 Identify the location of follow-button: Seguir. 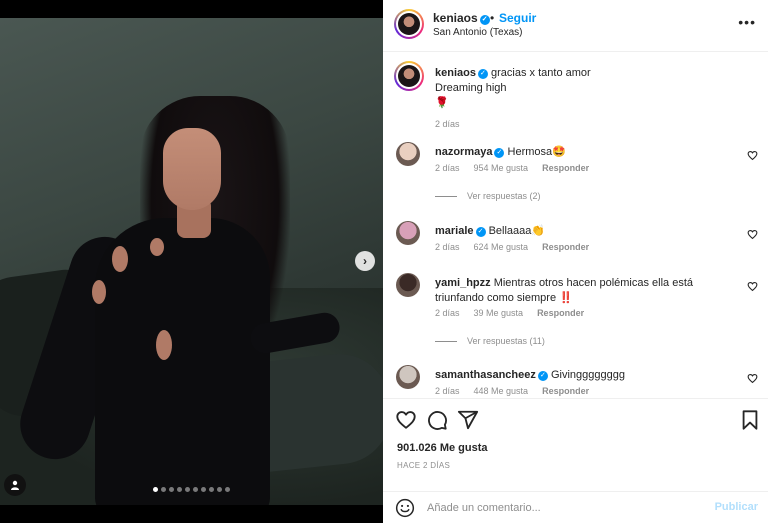
(517, 18).